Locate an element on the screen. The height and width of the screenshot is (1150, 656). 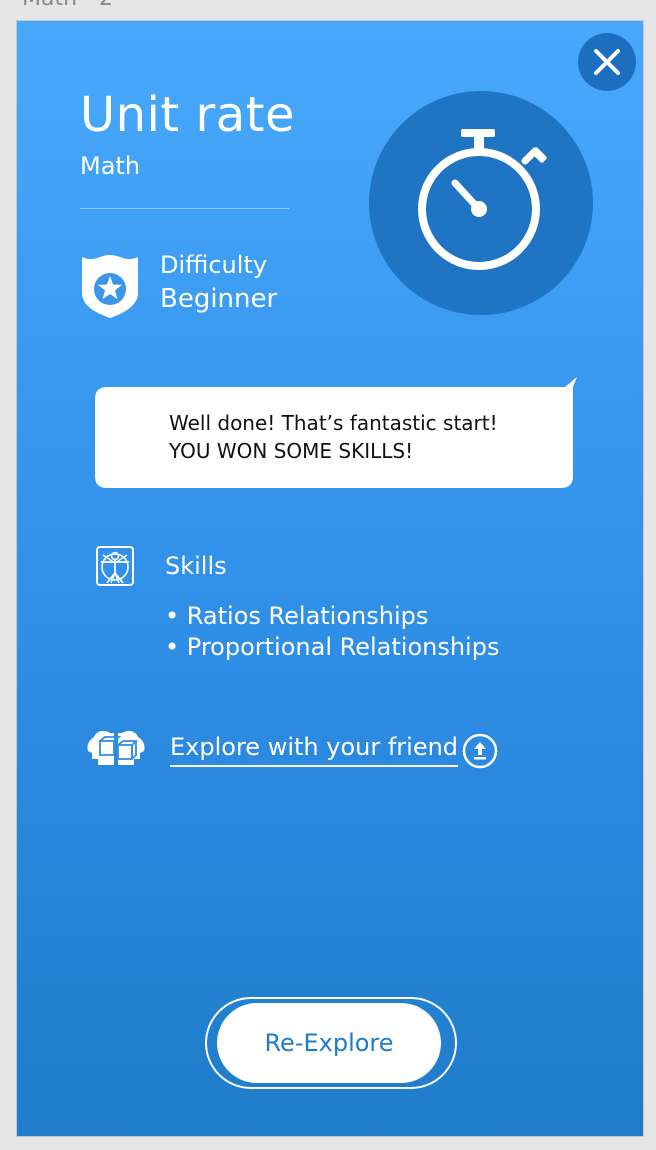
reexplore-button: Re-Explore is located at coordinates (329, 1043).